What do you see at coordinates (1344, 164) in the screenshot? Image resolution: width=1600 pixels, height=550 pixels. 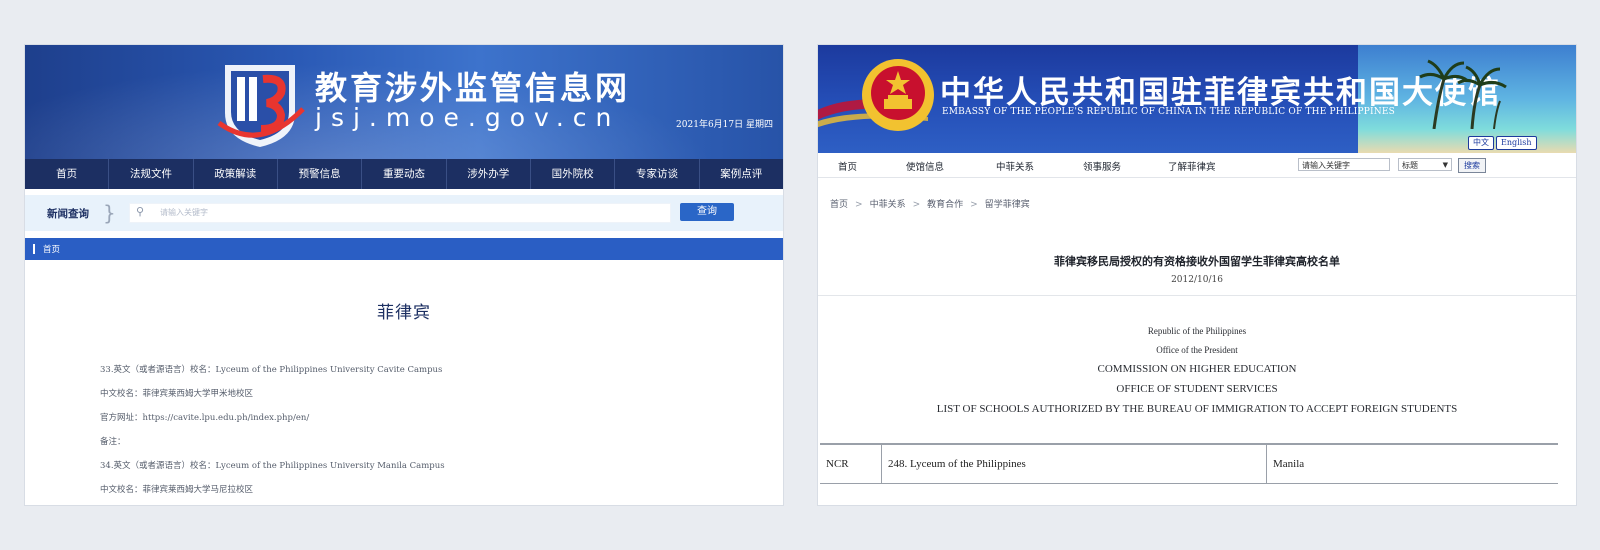 I see `keyword-search-input: 请输入关键字` at bounding box center [1344, 164].